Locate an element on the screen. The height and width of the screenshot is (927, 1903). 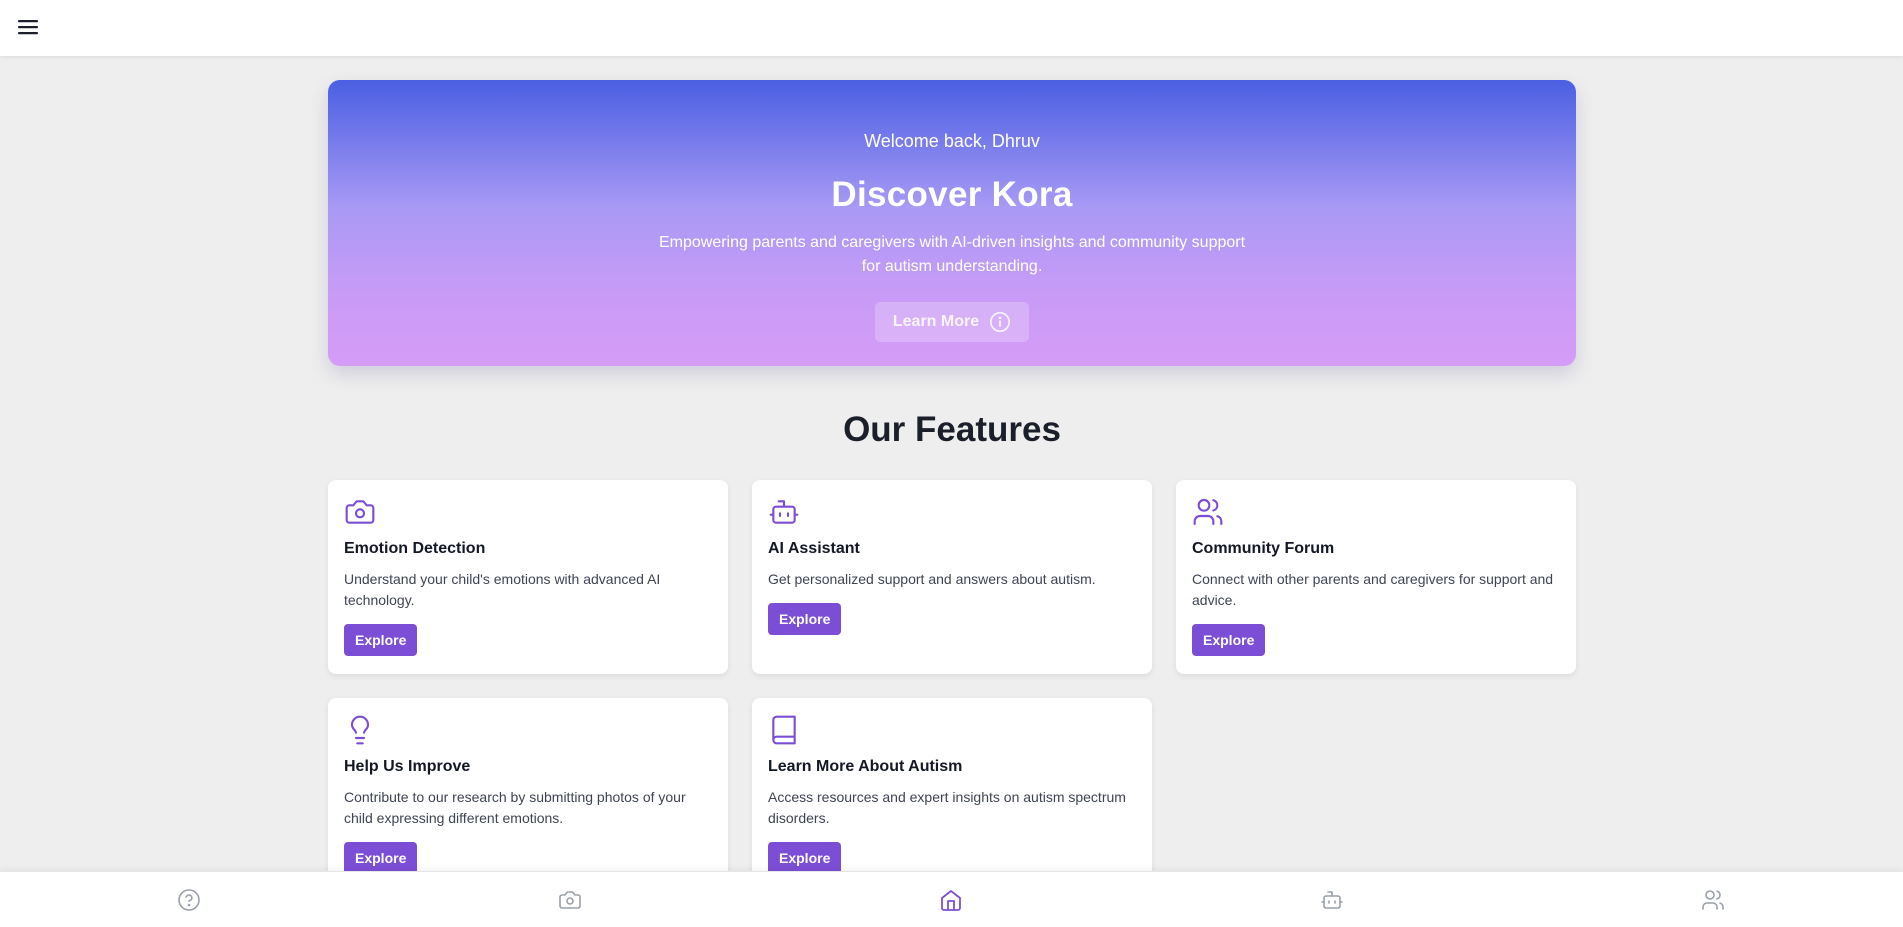
help-circle-icon is located at coordinates (189, 900).